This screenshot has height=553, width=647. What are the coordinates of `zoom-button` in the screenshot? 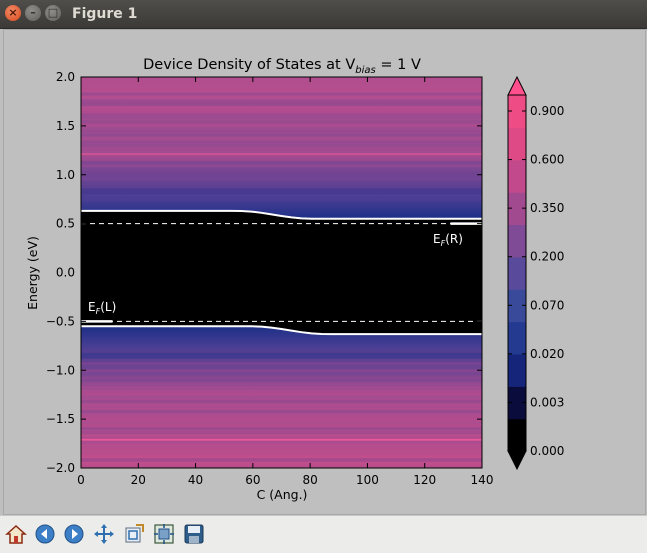 It's located at (134, 534).